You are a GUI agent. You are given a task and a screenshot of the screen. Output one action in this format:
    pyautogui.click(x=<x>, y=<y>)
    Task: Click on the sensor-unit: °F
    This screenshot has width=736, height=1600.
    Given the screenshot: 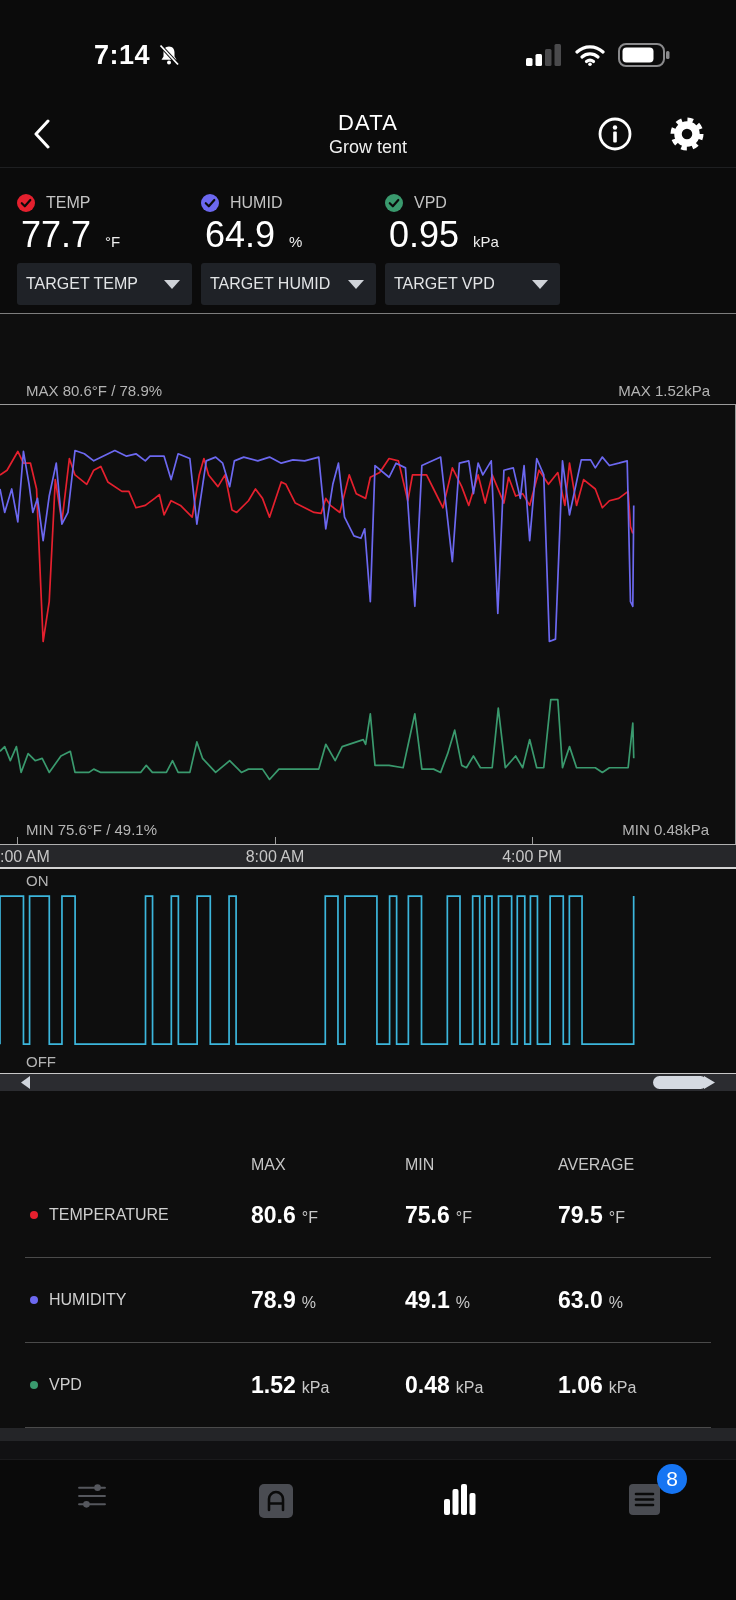 What is the action you would take?
    pyautogui.click(x=113, y=241)
    